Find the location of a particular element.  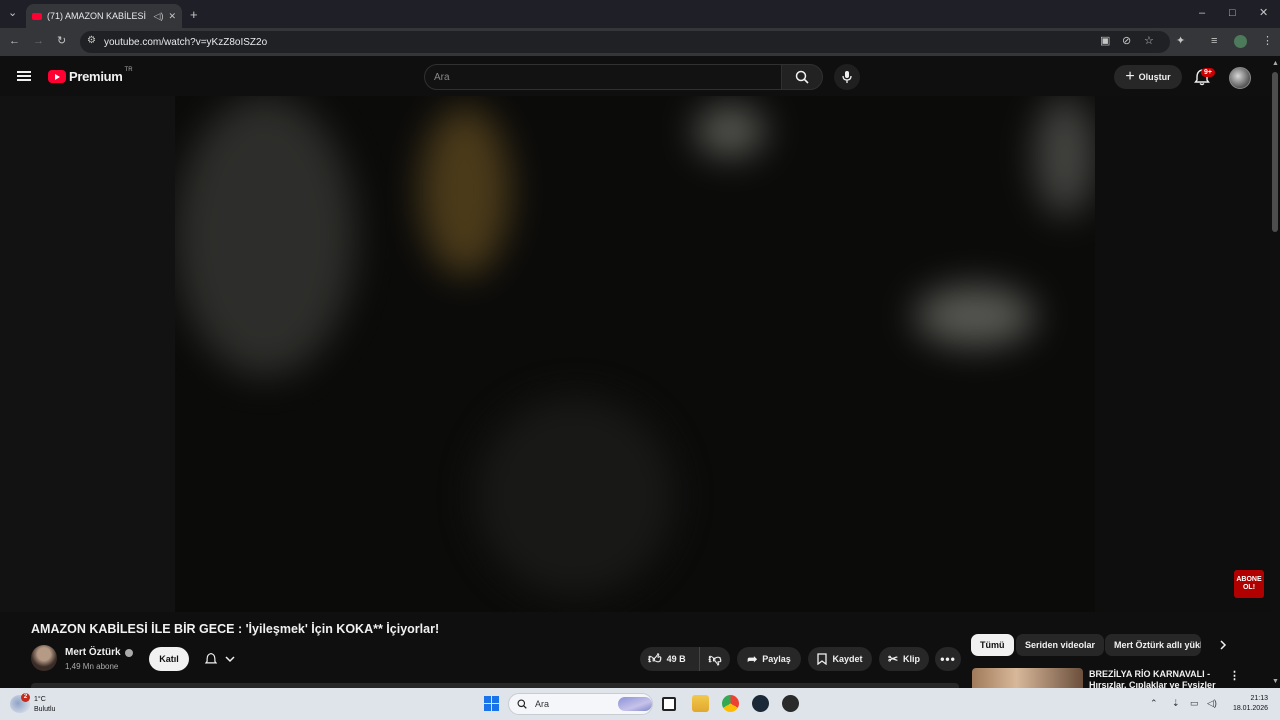

save-button: Kaydet is located at coordinates (840, 659).